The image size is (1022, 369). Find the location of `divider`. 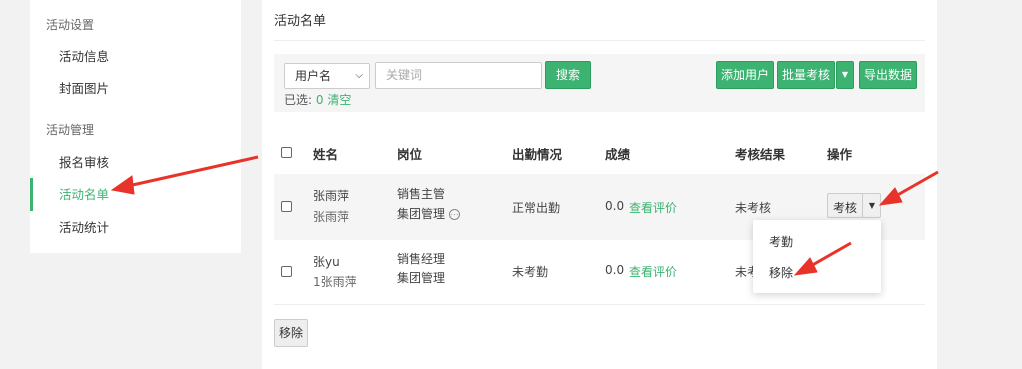

divider is located at coordinates (599, 40).